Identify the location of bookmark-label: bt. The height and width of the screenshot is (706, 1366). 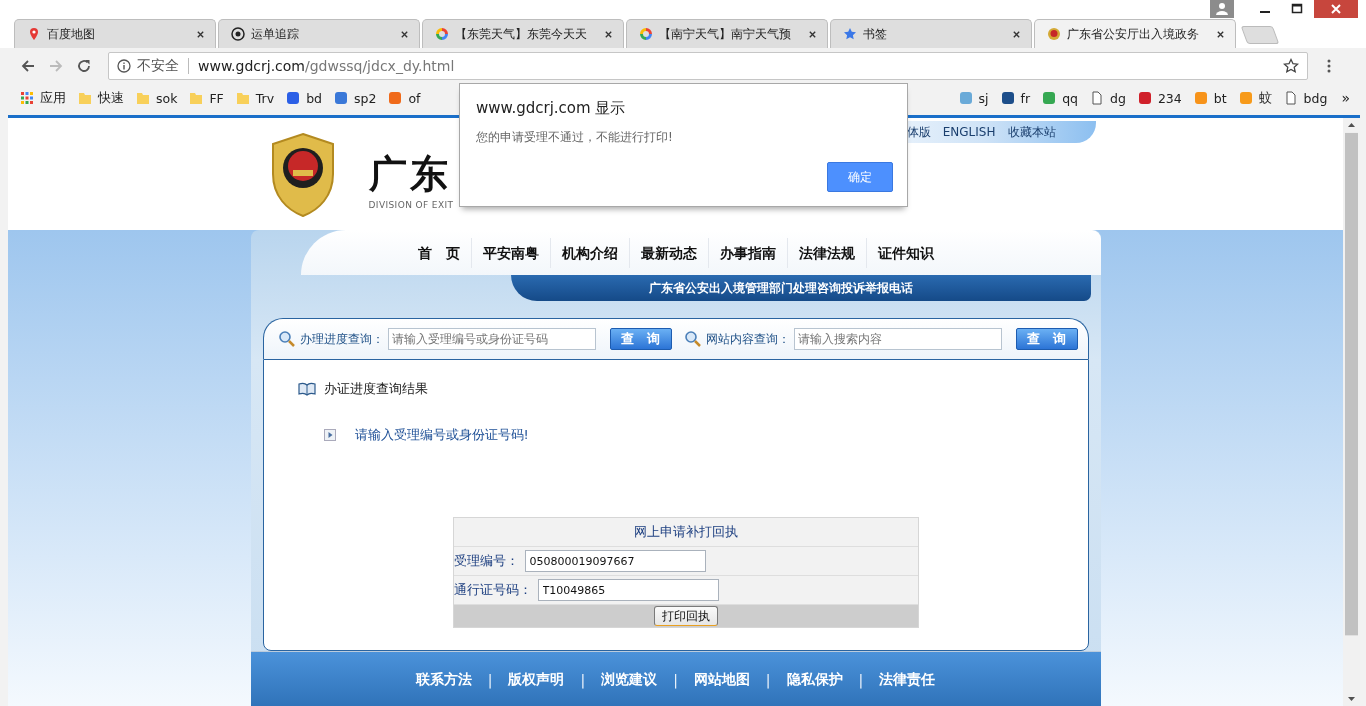
(1220, 98).